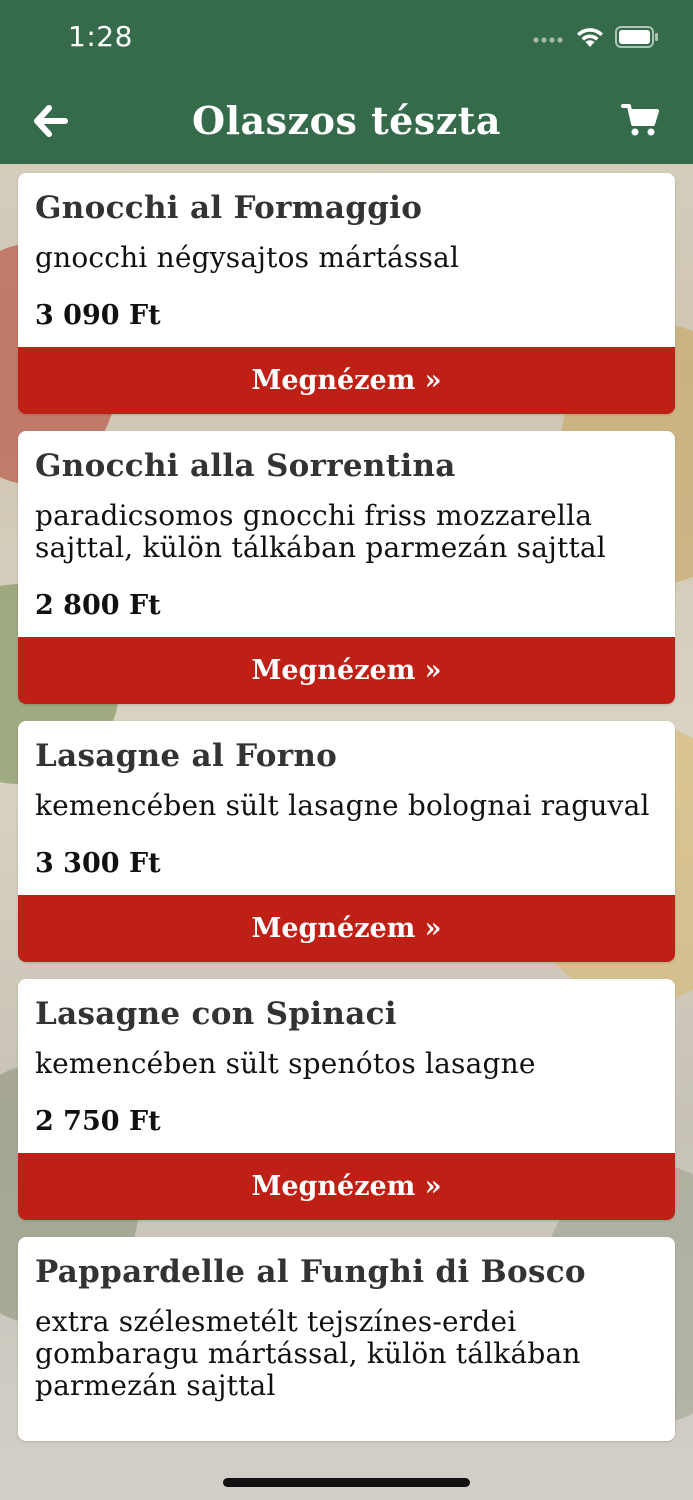 This screenshot has height=1500, width=693. I want to click on status-time: 1:28, so click(100, 36).